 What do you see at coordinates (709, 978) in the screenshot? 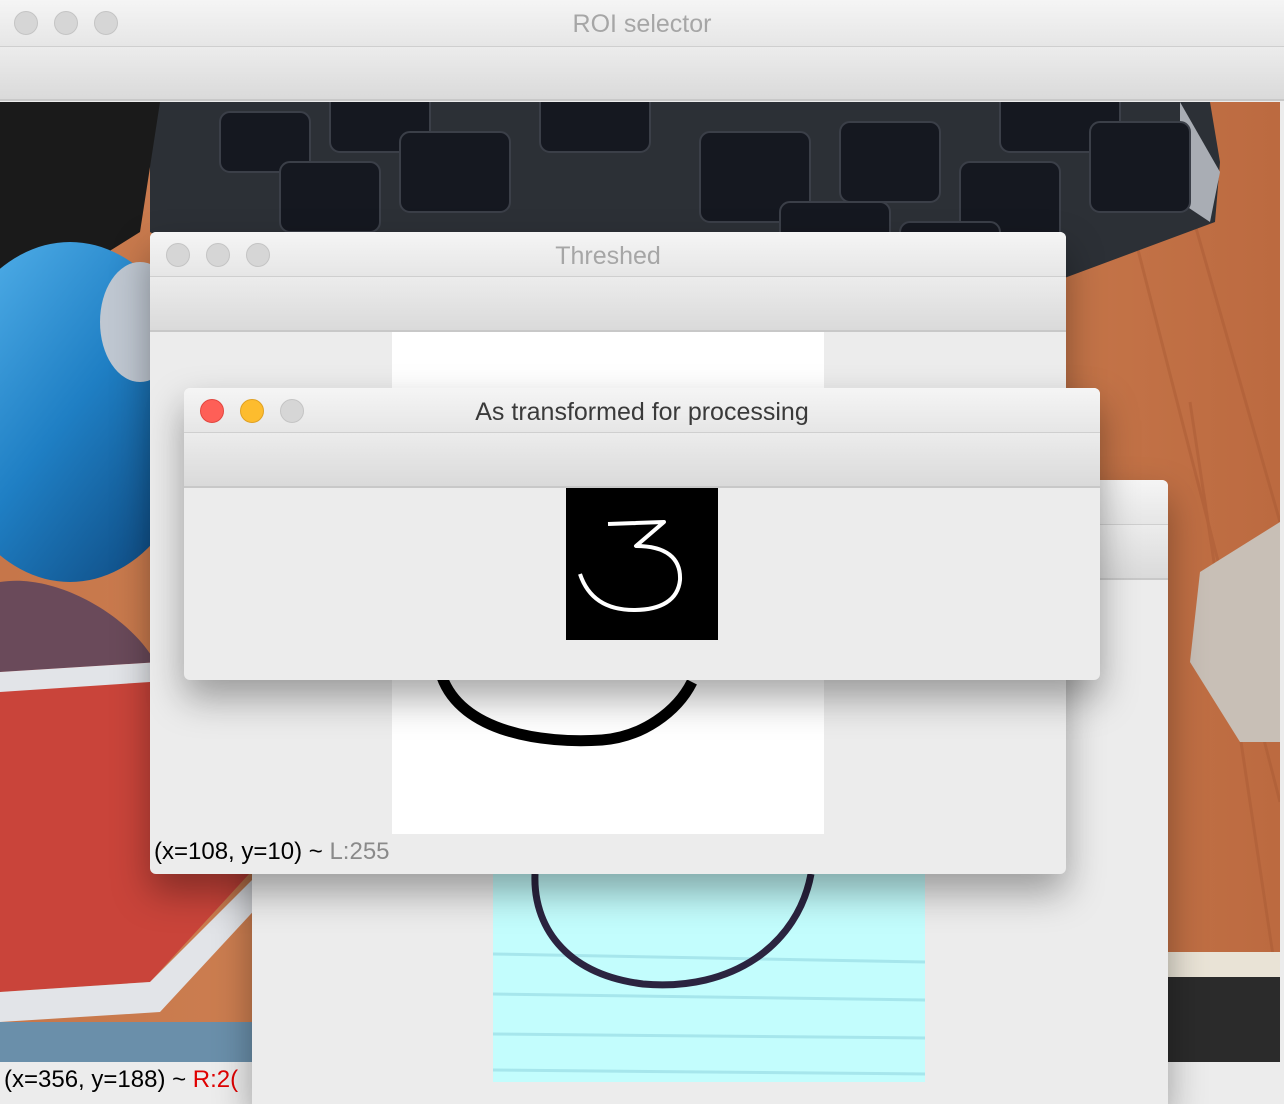
I see `crop-image` at bounding box center [709, 978].